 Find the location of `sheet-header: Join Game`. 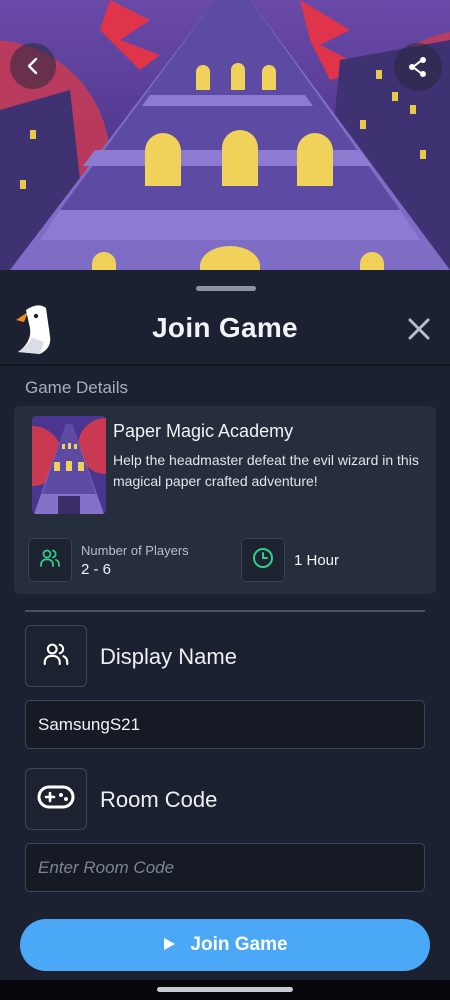

sheet-header: Join Game is located at coordinates (225, 331).